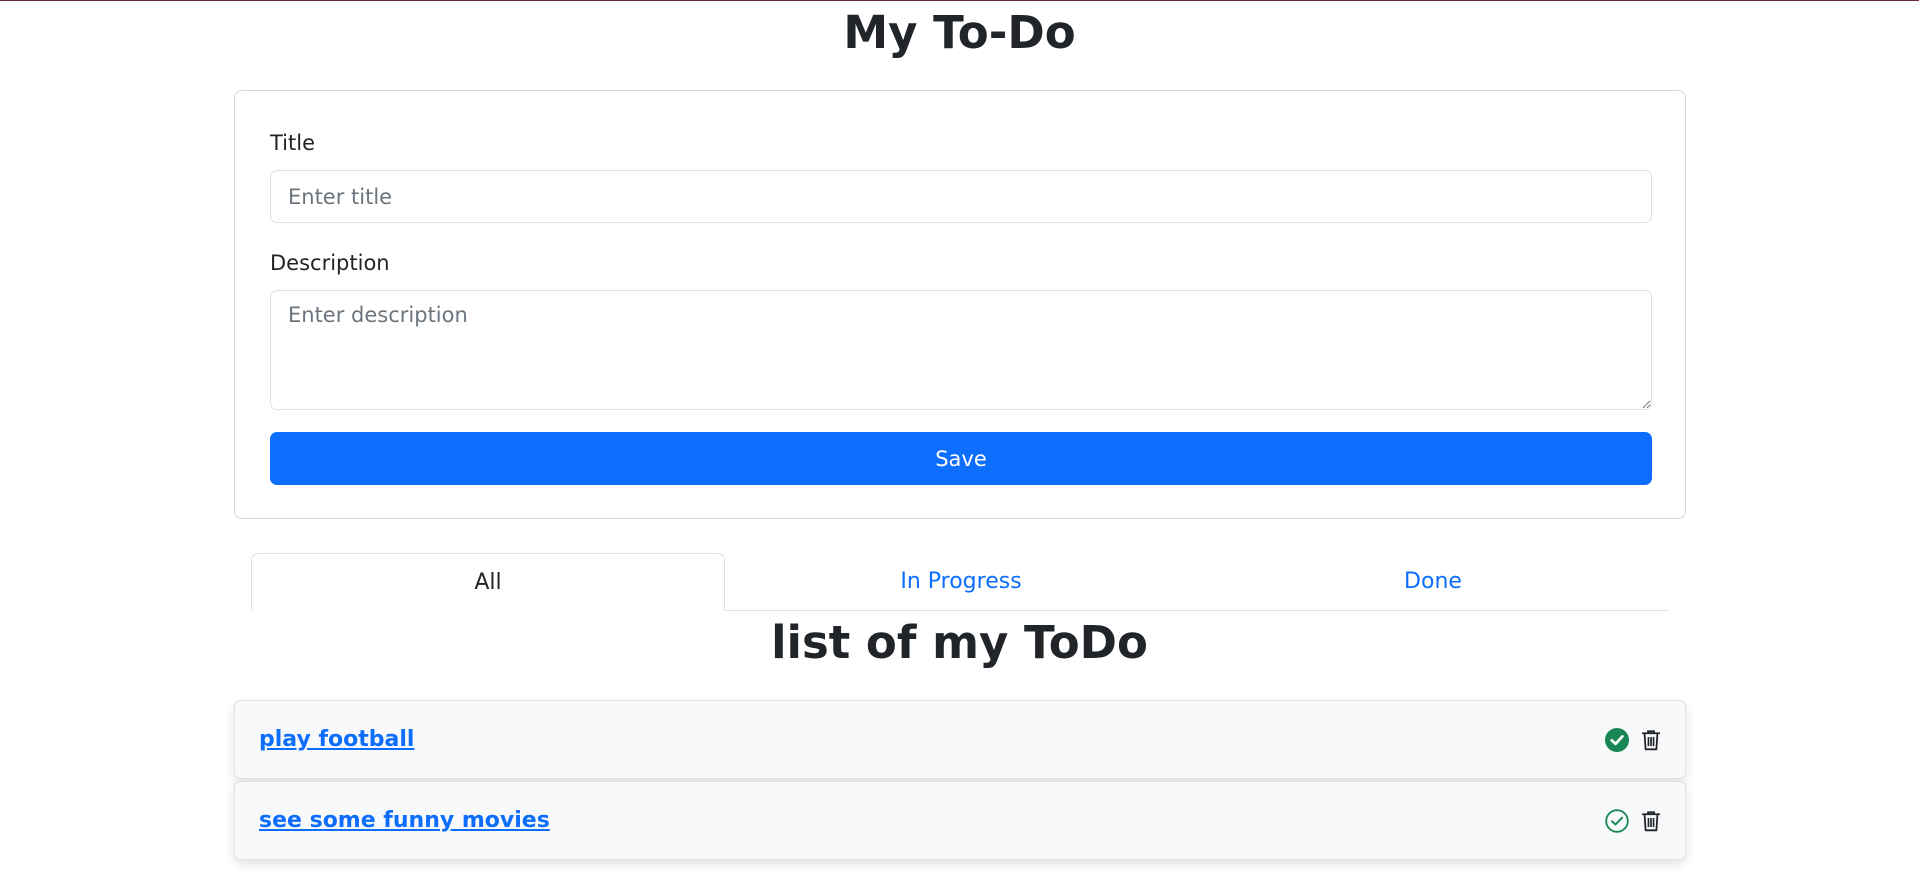  I want to click on todo-item: play football, so click(960, 739).